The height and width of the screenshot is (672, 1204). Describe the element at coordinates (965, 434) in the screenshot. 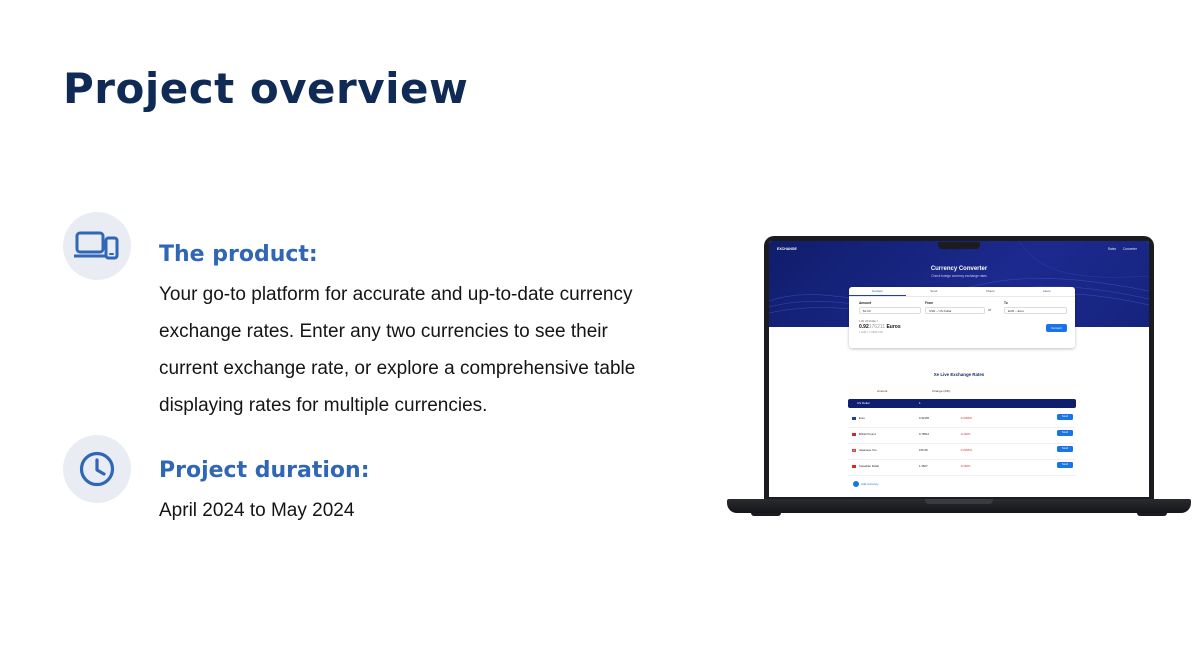

I see `currency-change: -0.292%` at that location.